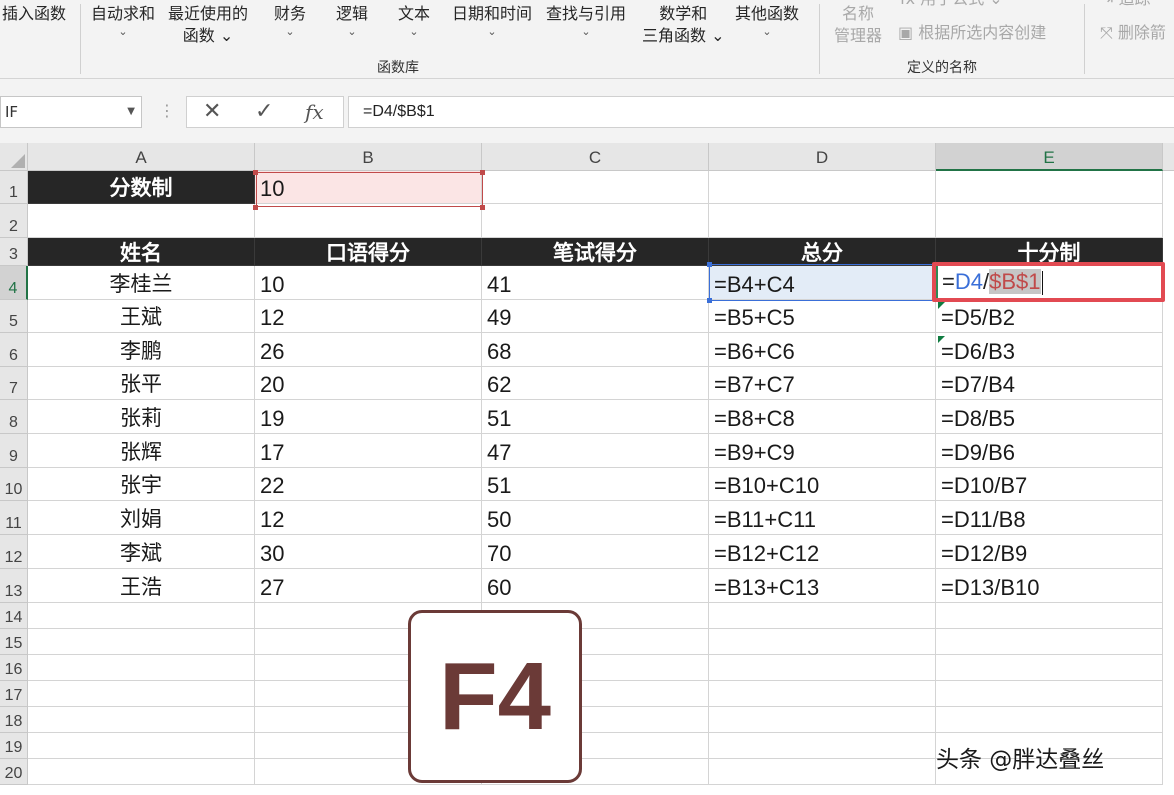 The width and height of the screenshot is (1174, 795). What do you see at coordinates (595, 157) in the screenshot?
I see `column-header-c: C` at bounding box center [595, 157].